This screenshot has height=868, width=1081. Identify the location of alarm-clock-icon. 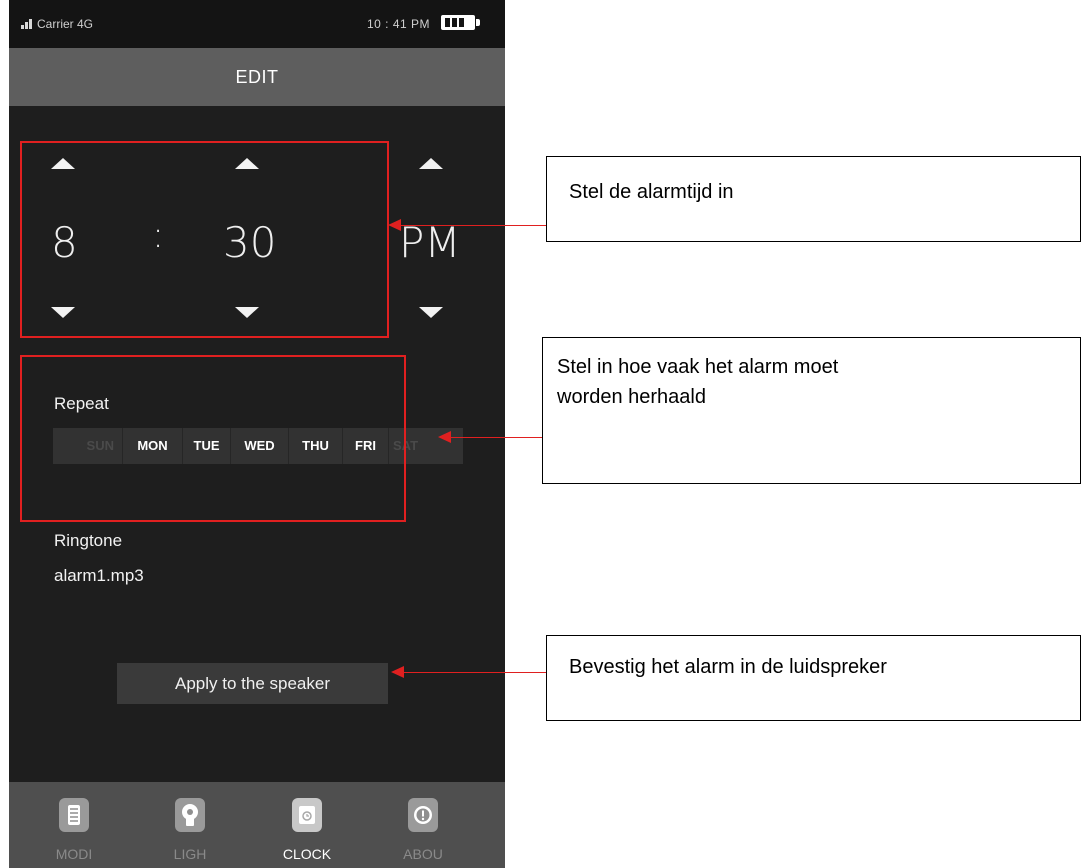
(307, 815).